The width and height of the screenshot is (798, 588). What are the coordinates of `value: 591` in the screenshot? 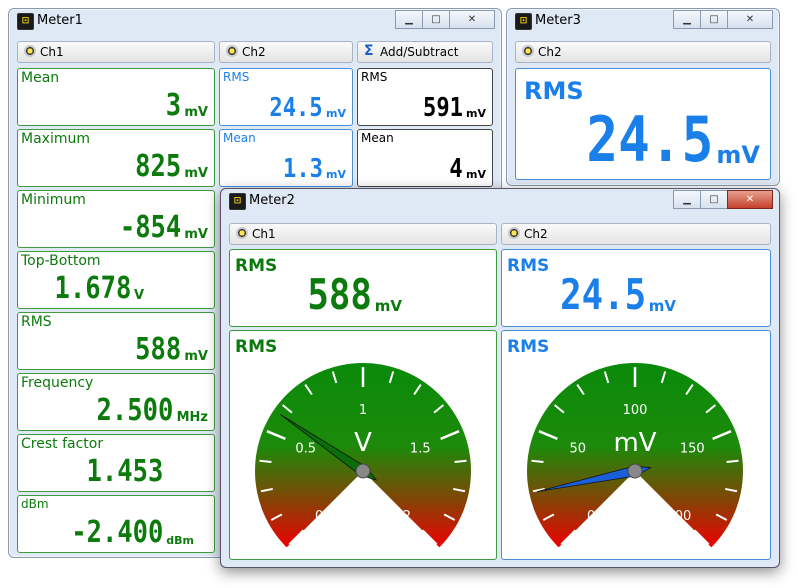 It's located at (443, 108).